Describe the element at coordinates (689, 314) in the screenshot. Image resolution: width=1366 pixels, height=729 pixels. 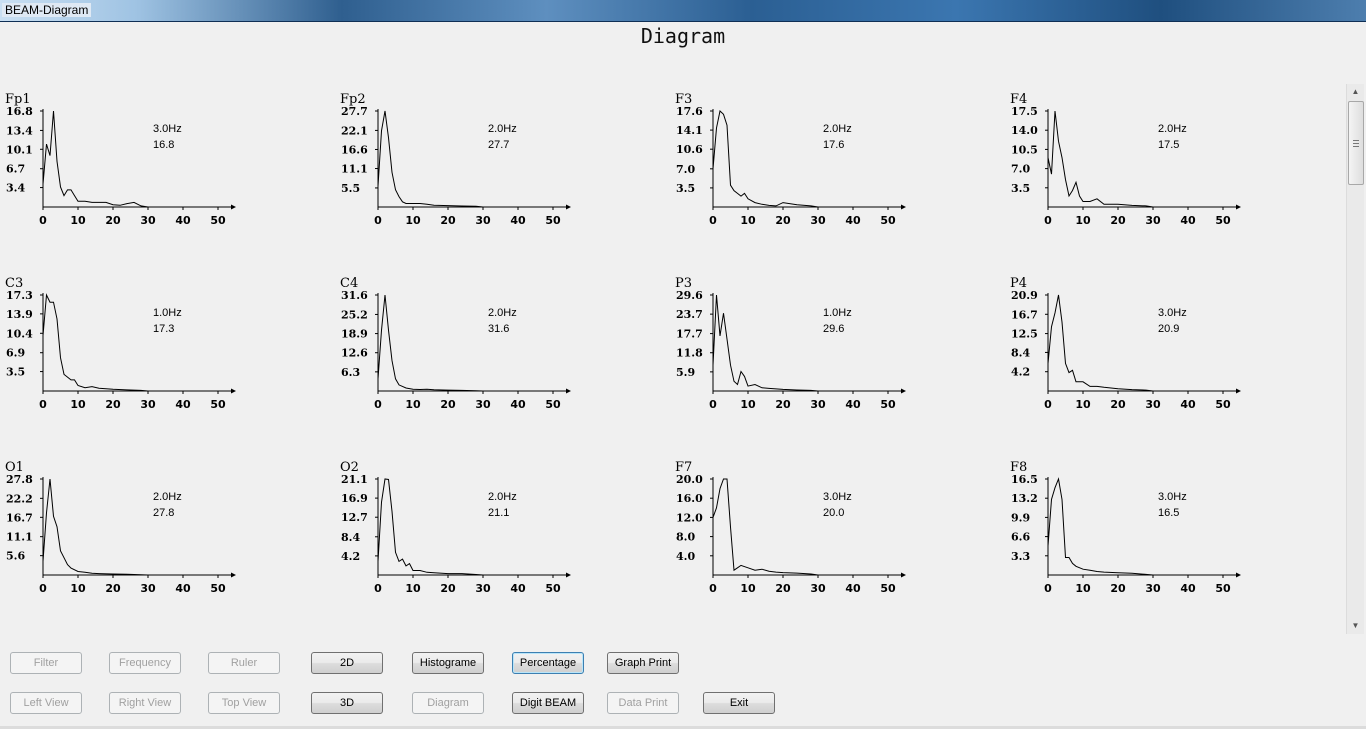
I see `y-tick-label: 23.7` at that location.